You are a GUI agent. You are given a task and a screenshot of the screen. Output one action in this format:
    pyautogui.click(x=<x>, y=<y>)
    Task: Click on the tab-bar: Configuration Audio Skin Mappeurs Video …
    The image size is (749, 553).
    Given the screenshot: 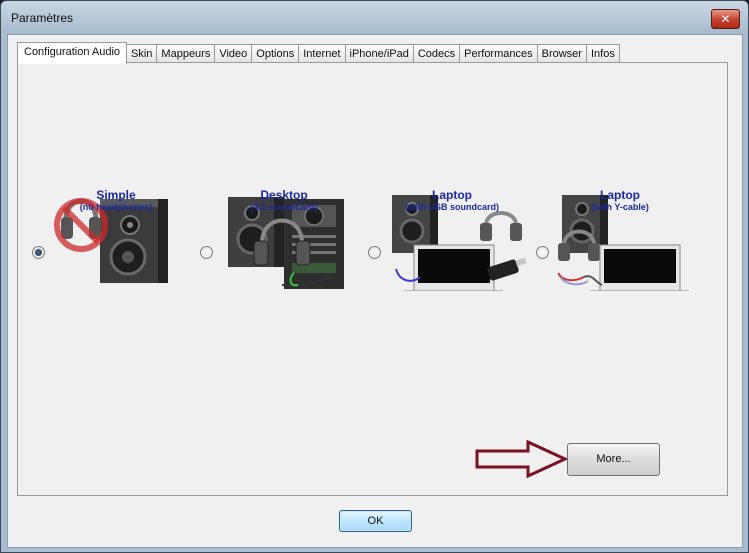 What is the action you would take?
    pyautogui.click(x=318, y=53)
    